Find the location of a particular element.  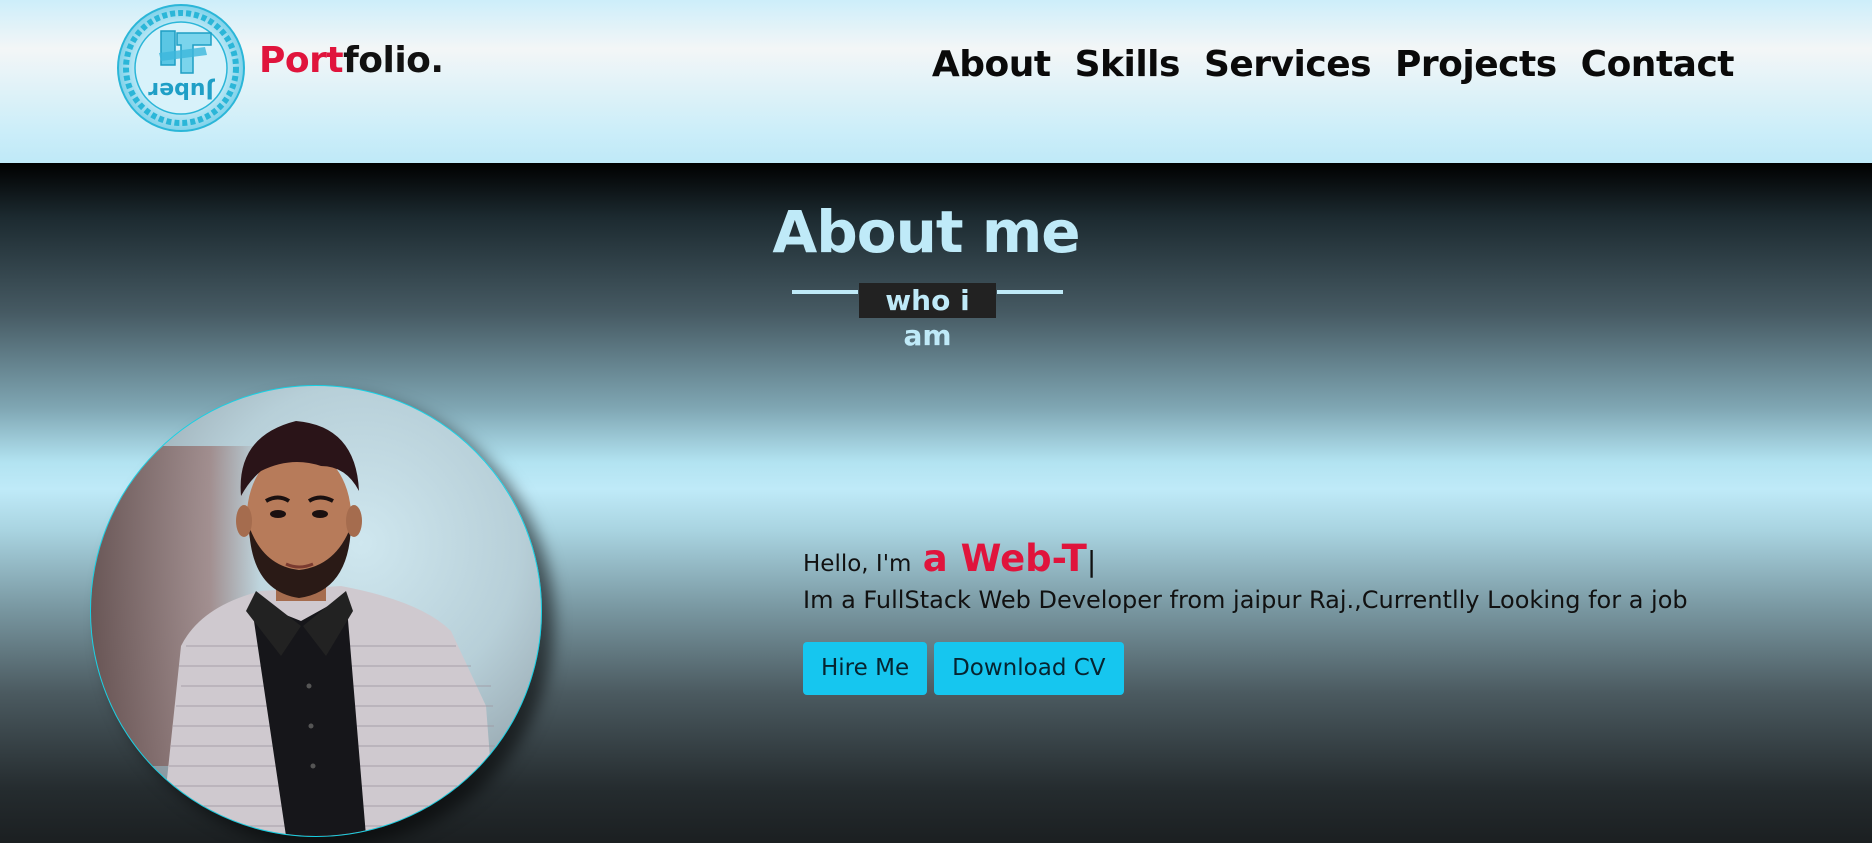

typing-cursor: | is located at coordinates (1091, 561).